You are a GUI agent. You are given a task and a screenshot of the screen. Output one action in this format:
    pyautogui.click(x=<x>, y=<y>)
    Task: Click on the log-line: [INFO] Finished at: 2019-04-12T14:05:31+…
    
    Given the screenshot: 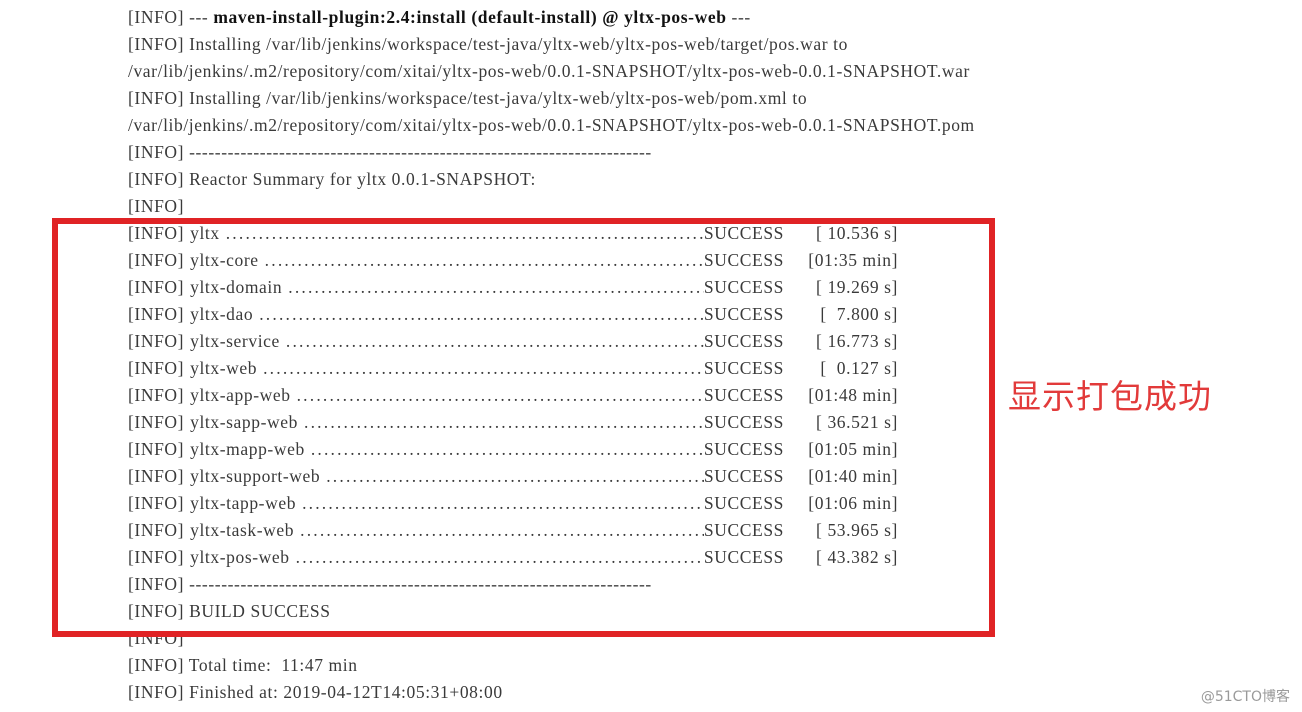 What is the action you would take?
    pyautogui.click(x=315, y=692)
    